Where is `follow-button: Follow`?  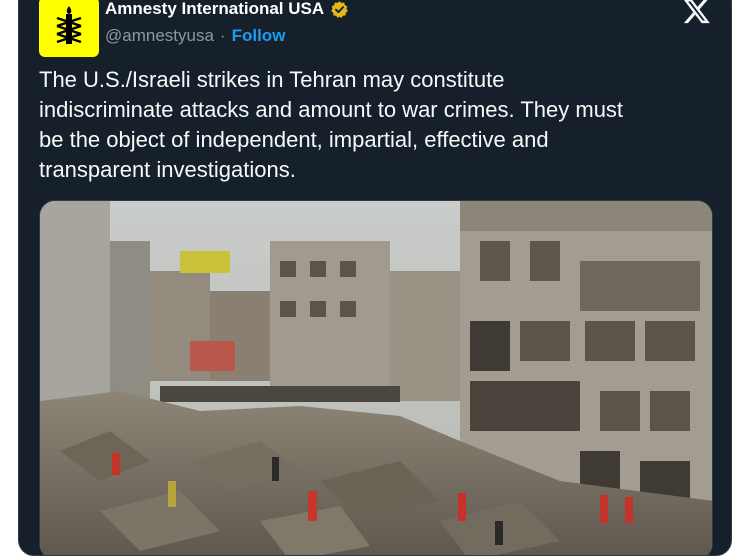 follow-button: Follow is located at coordinates (259, 36).